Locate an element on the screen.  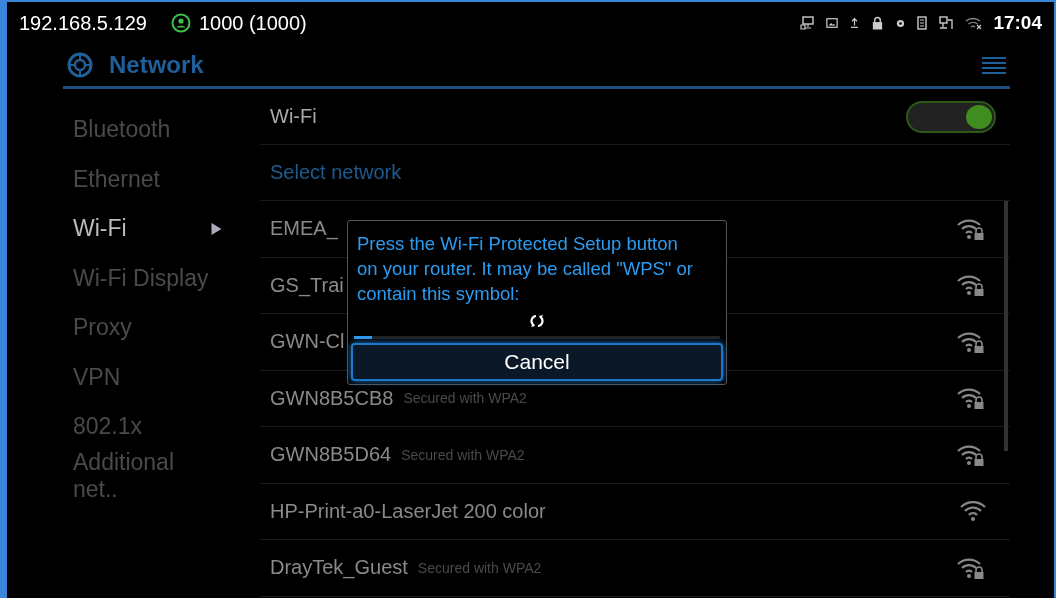
wifi-label: Wi-Fi is located at coordinates (293, 116).